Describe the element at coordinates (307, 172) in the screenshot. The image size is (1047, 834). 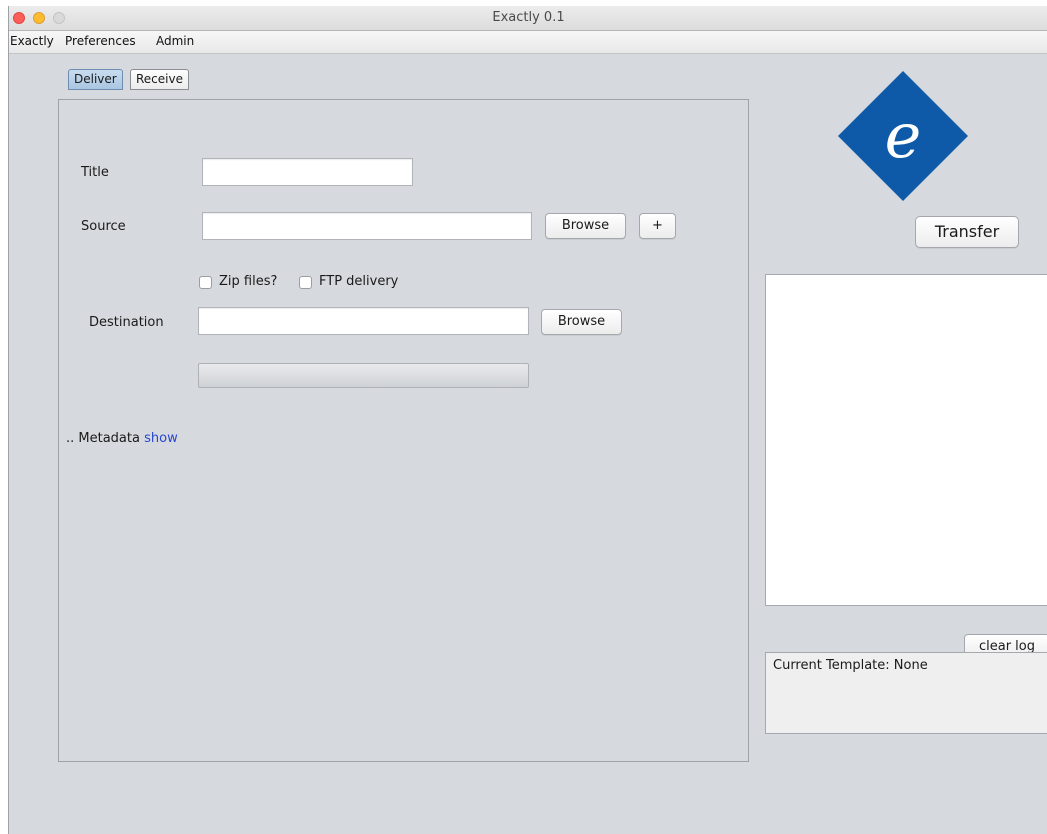
I see `title-input` at that location.